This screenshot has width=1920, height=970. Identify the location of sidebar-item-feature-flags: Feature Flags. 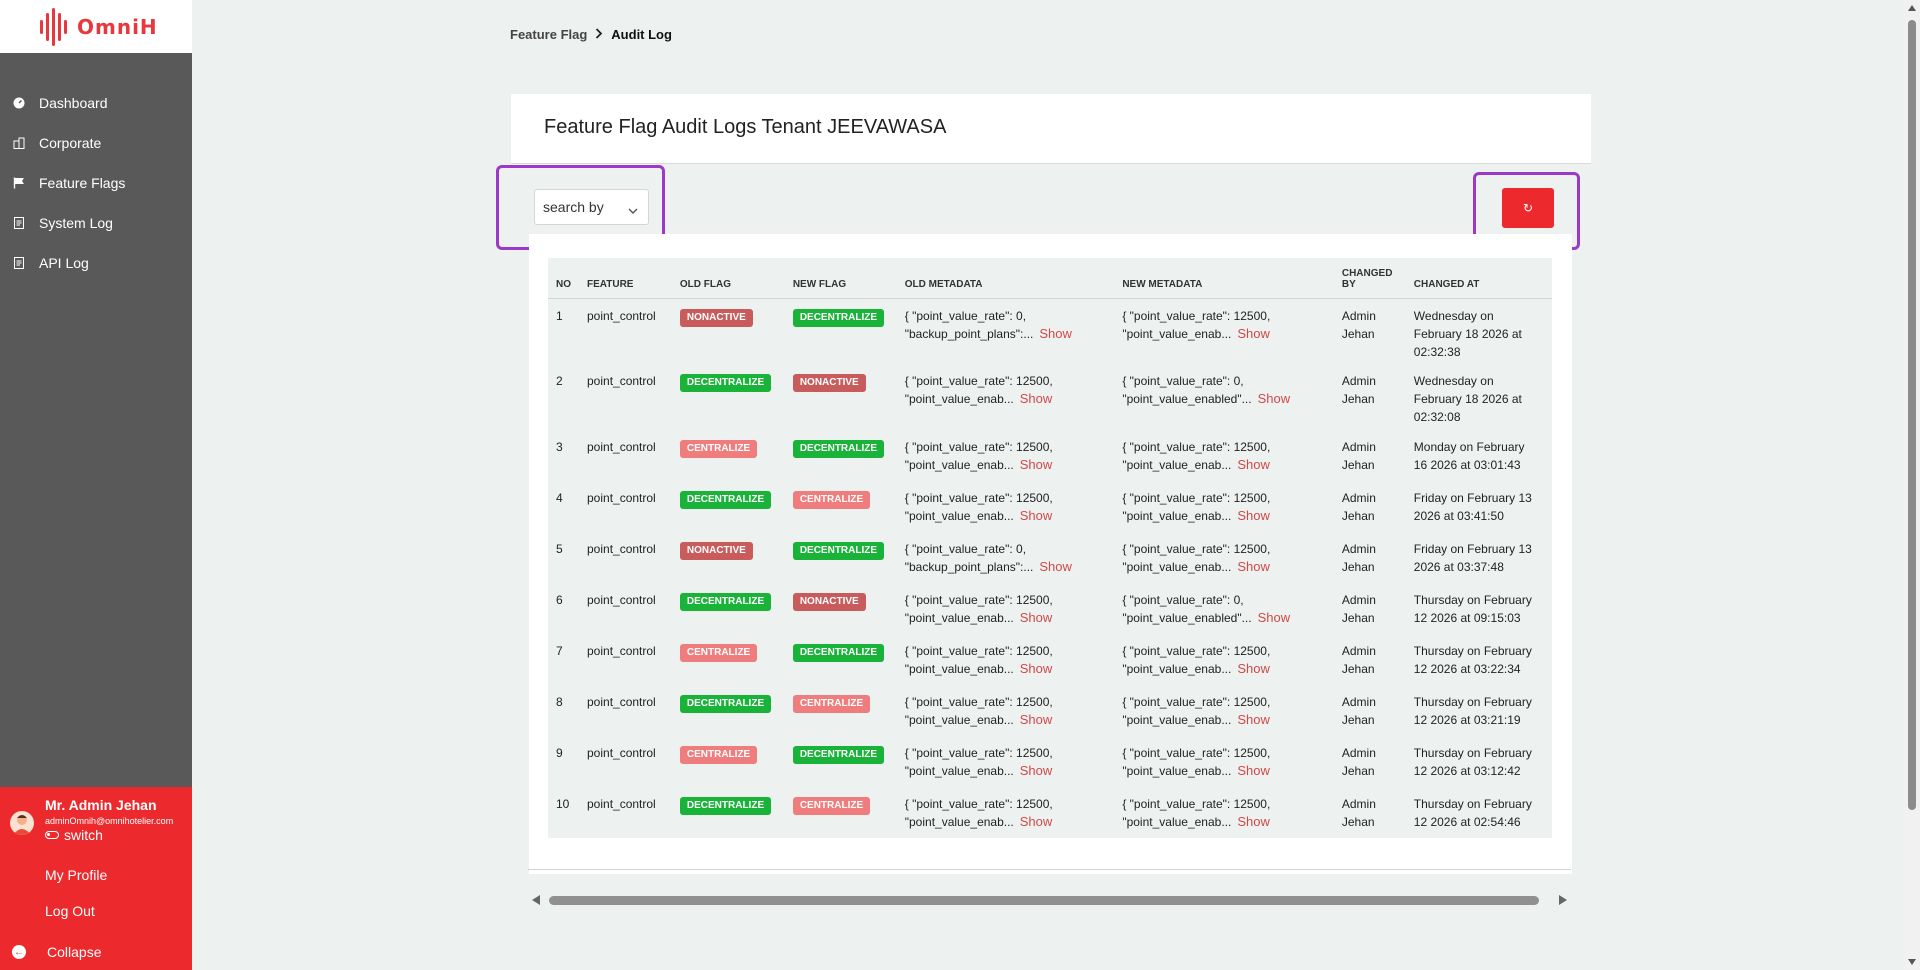
(96, 183).